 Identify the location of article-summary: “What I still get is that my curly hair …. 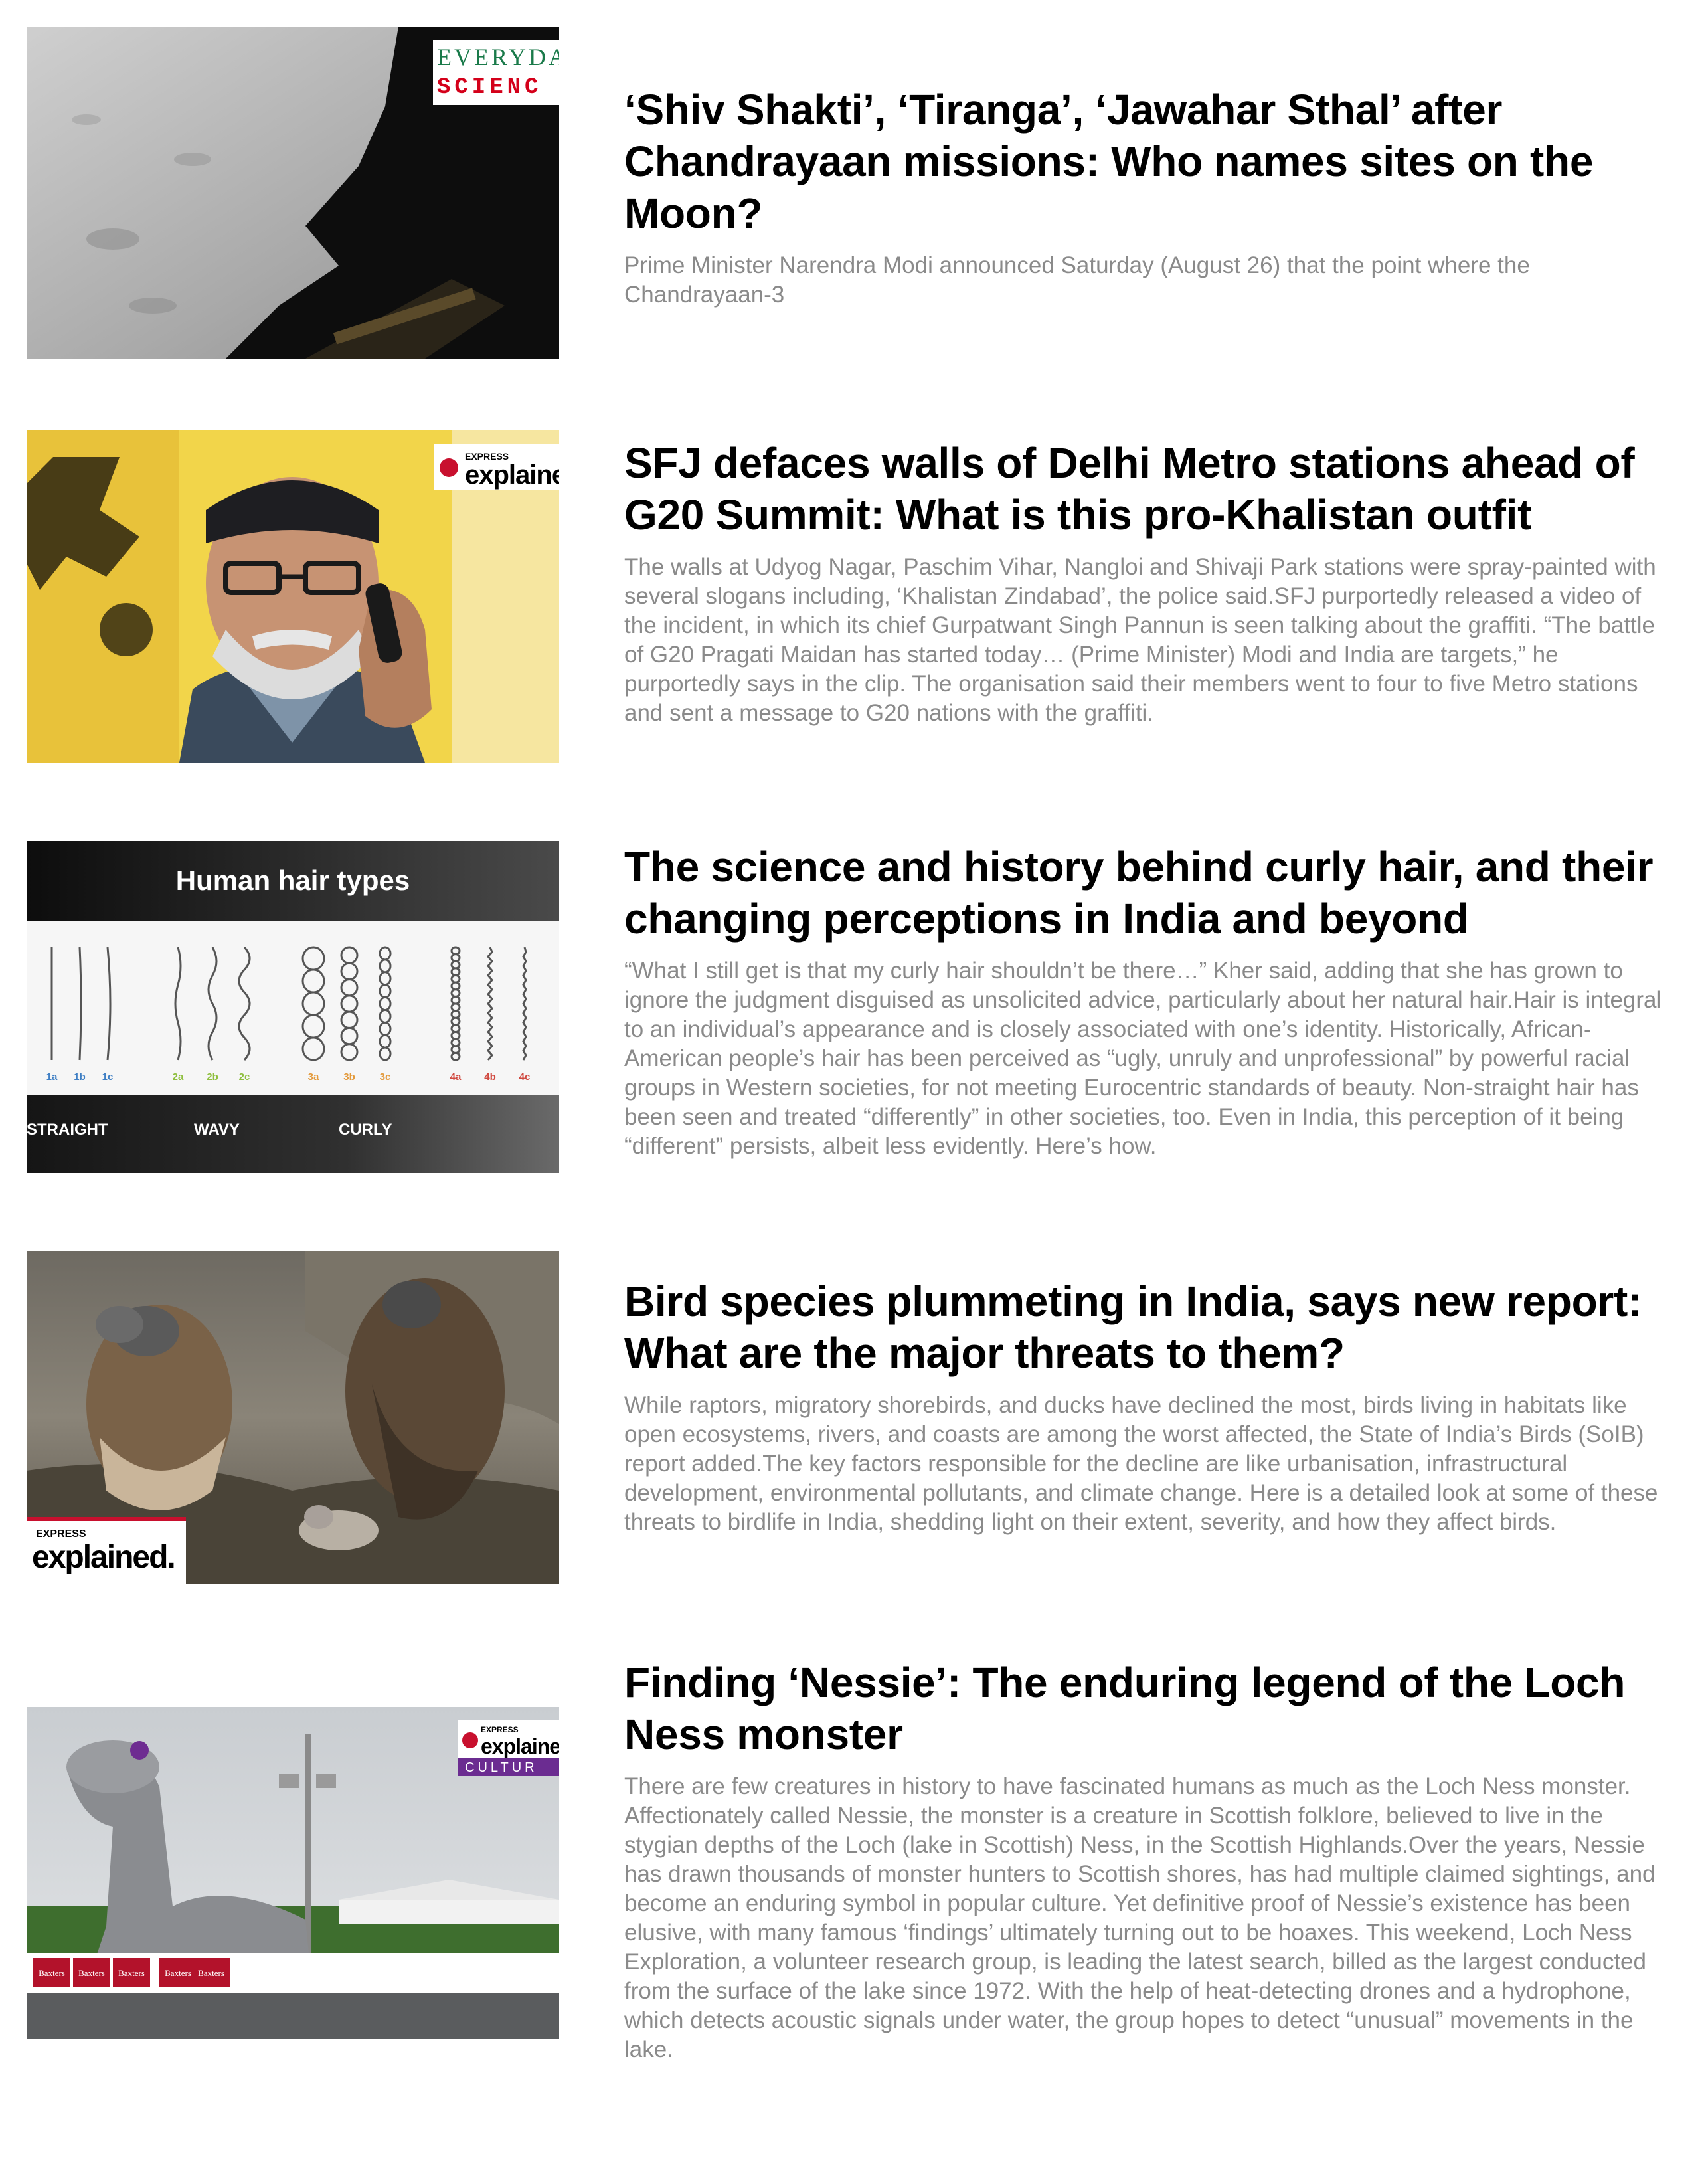
(1143, 1058).